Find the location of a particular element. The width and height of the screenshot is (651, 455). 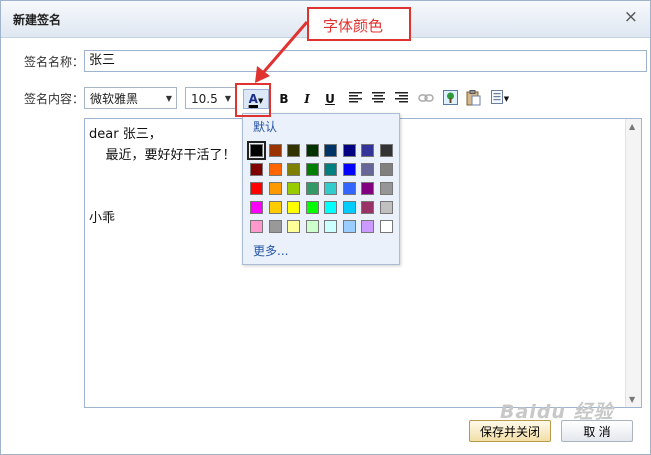

watermark: Baidu 经验 is located at coordinates (557, 412).